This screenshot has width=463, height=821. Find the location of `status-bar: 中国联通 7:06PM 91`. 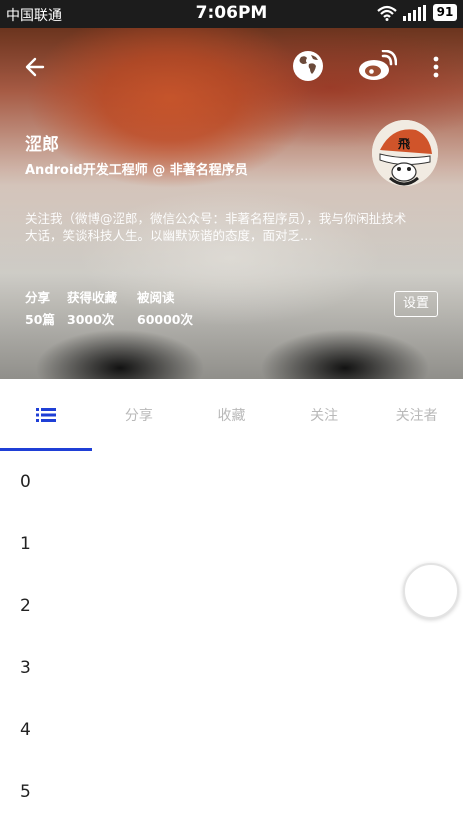

status-bar: 中国联通 7:06PM 91 is located at coordinates (231, 14).